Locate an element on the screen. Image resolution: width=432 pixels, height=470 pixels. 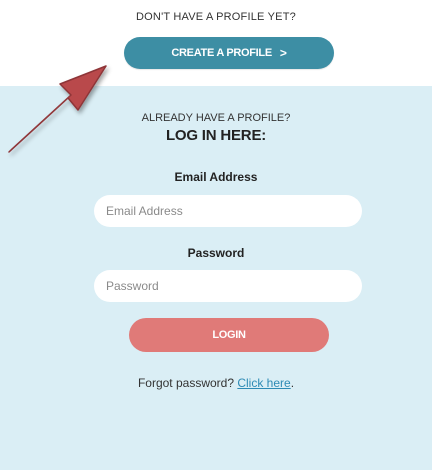
arrow-pointing-up-right-icon is located at coordinates (57, 109).